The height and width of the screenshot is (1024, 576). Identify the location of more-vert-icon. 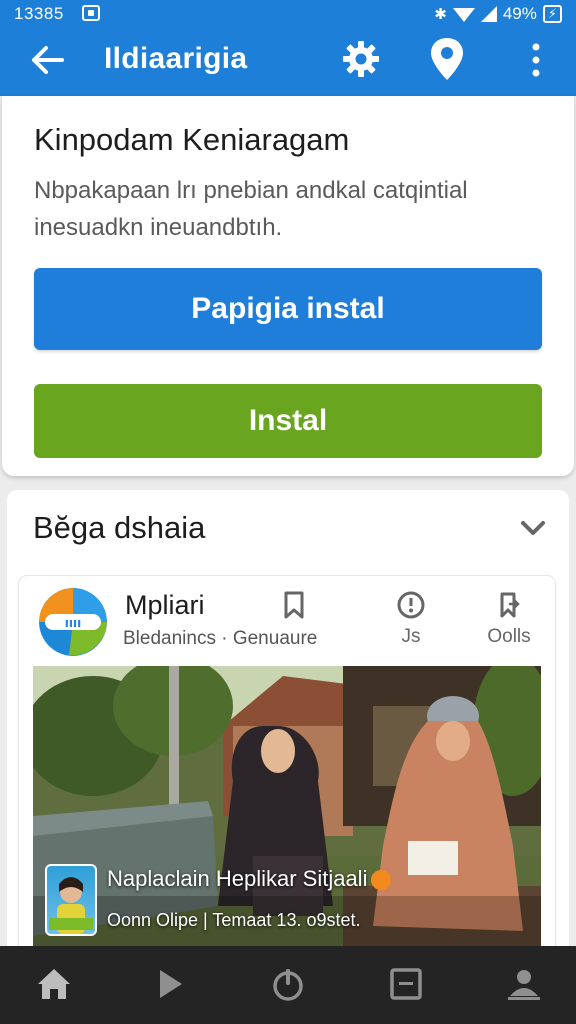
(536, 60).